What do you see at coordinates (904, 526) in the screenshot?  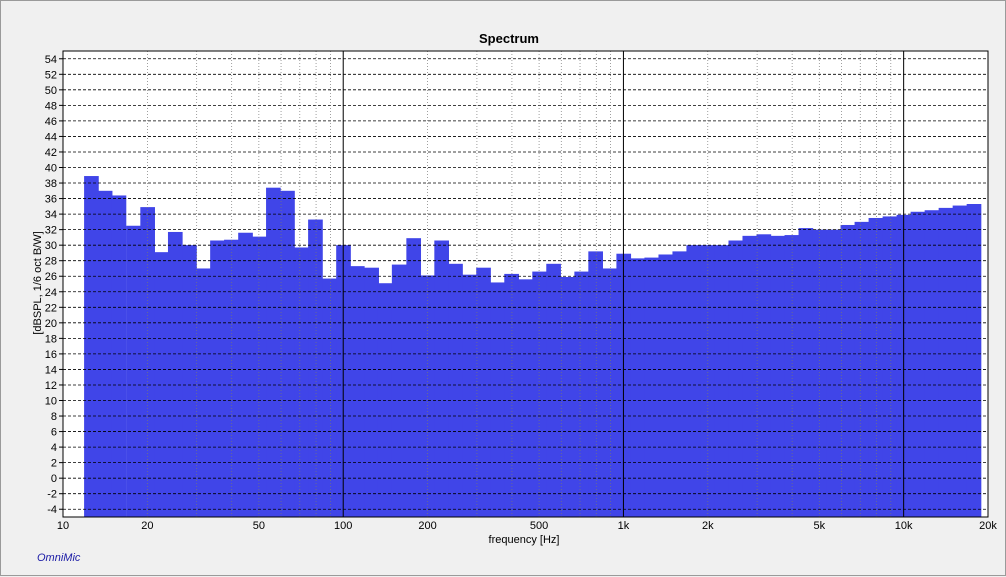 I see `x-tick-label: 10k` at bounding box center [904, 526].